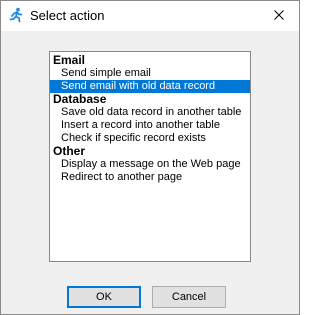 The image size is (320, 315). Describe the element at coordinates (150, 16) in the screenshot. I see `title-bar: Select action` at that location.